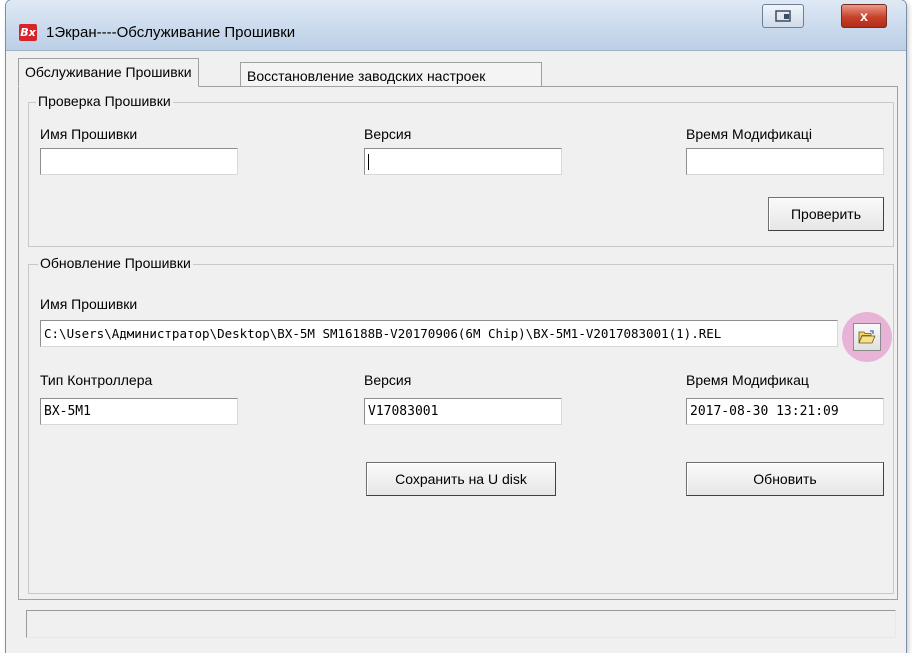 The height and width of the screenshot is (653, 912). I want to click on check-mod-time-field, so click(785, 161).